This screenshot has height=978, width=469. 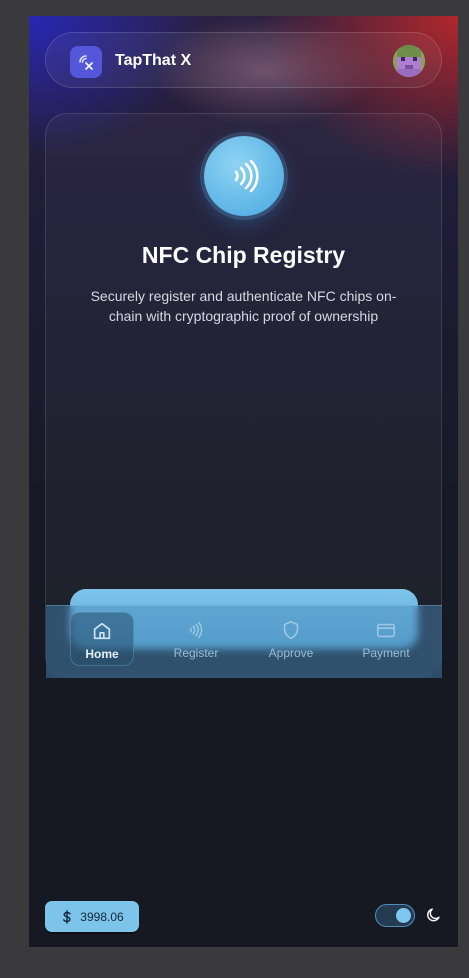 I want to click on credit-card-icon, so click(x=386, y=630).